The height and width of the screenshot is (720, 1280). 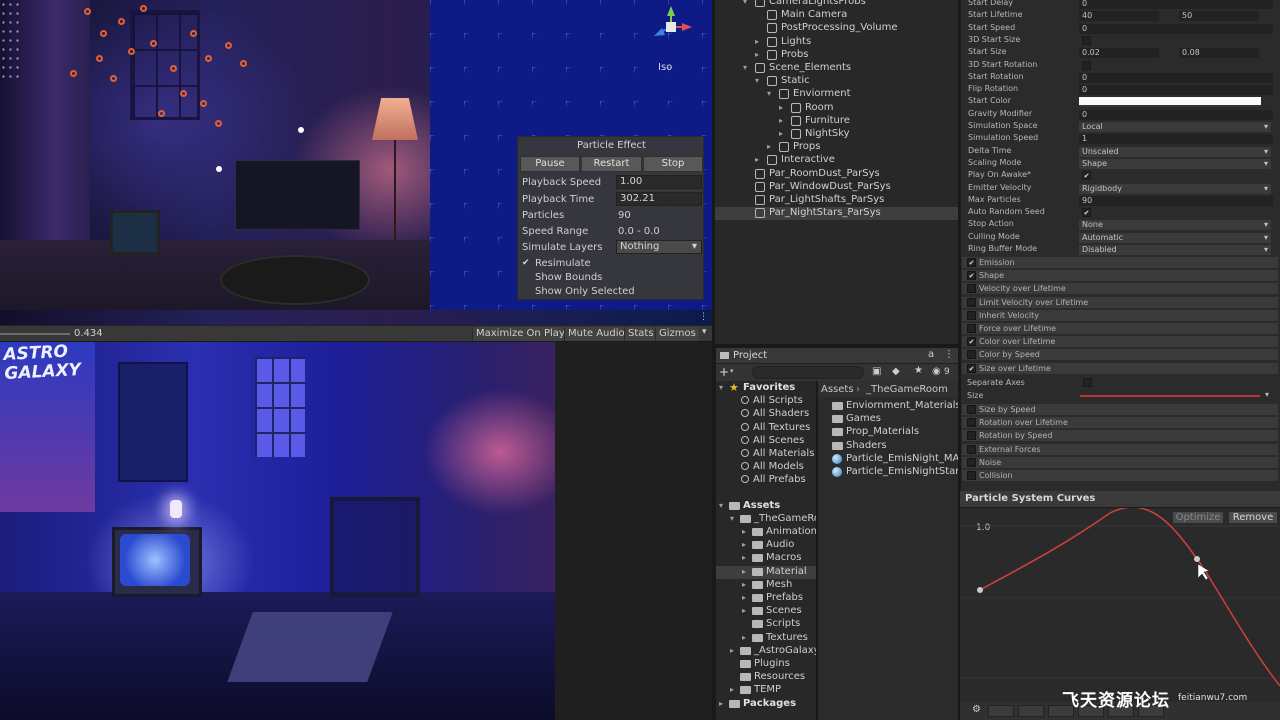 I want to click on folder-tree-item: ▸ Audio, so click(x=766, y=545).